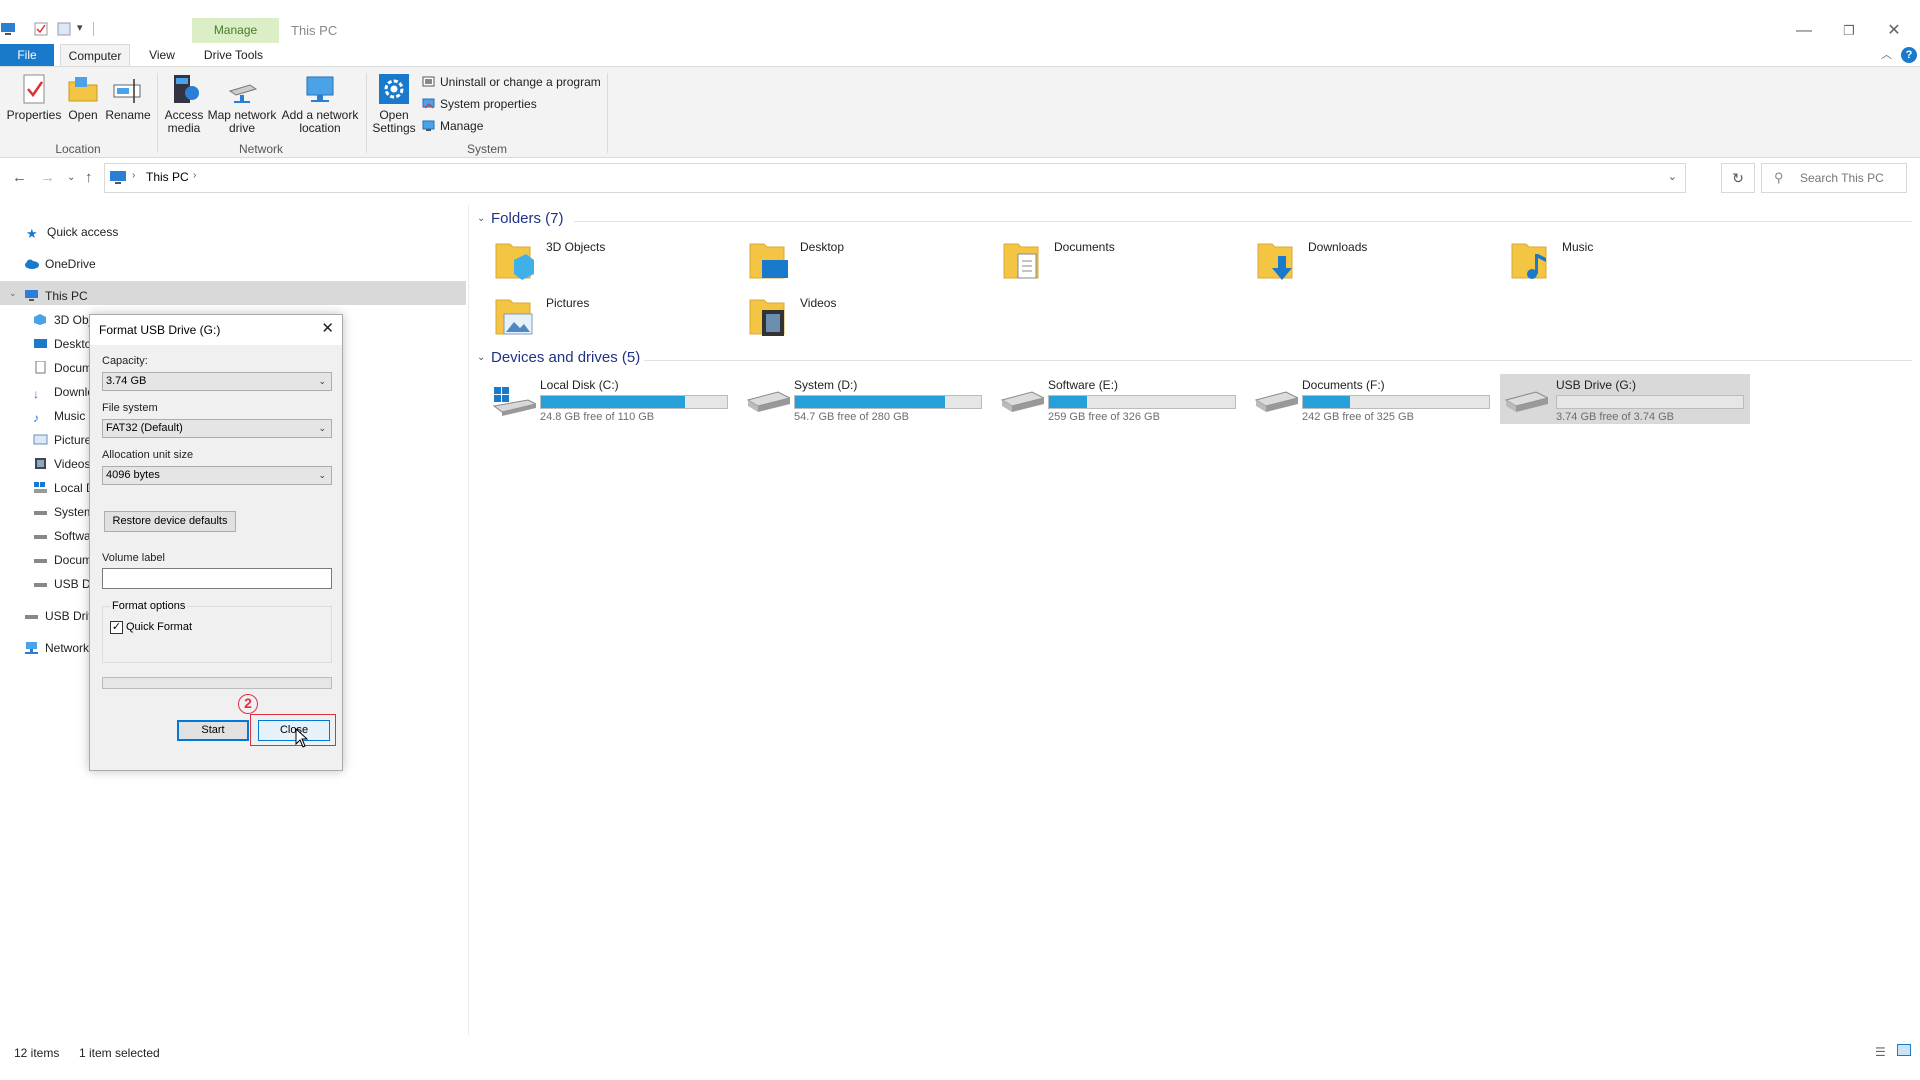 Image resolution: width=1920 pixels, height=1080 pixels. Describe the element at coordinates (73, 560) in the screenshot. I see `nav-documents-drive-label: Docum` at that location.